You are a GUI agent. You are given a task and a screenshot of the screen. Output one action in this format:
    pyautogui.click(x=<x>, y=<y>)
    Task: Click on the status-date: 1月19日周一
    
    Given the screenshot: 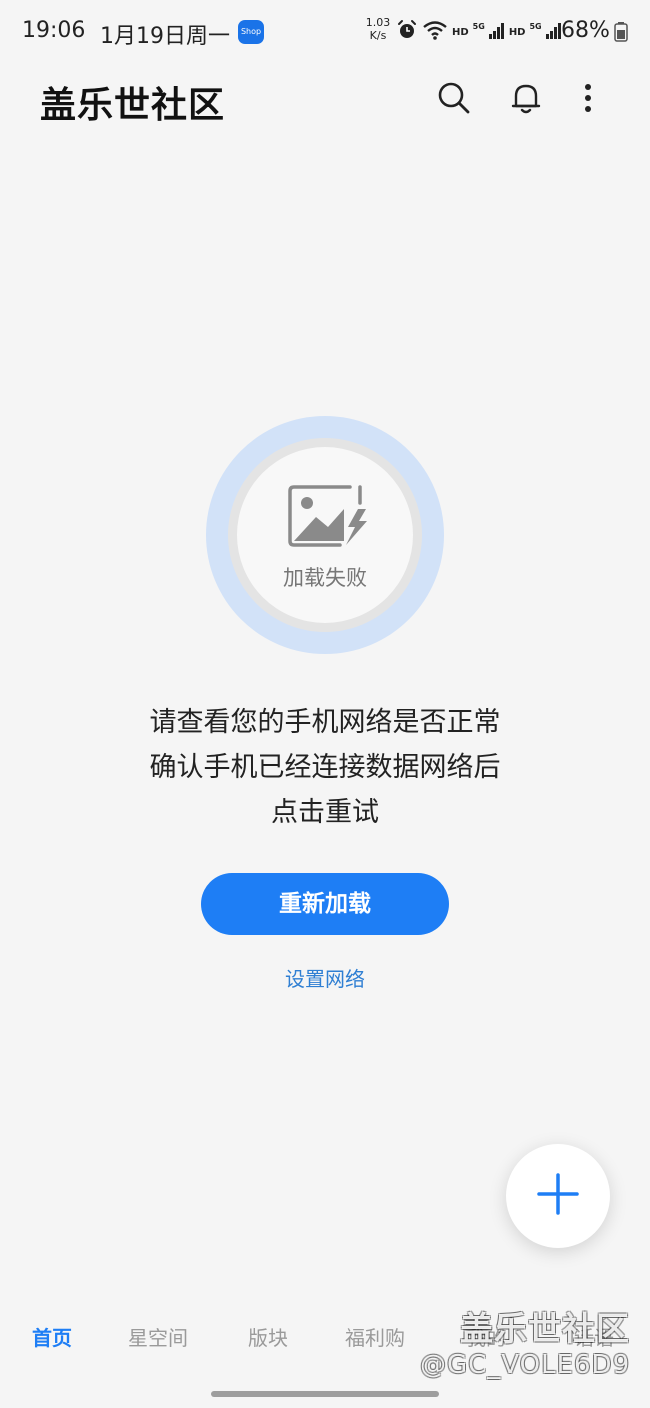 What is the action you would take?
    pyautogui.click(x=165, y=36)
    